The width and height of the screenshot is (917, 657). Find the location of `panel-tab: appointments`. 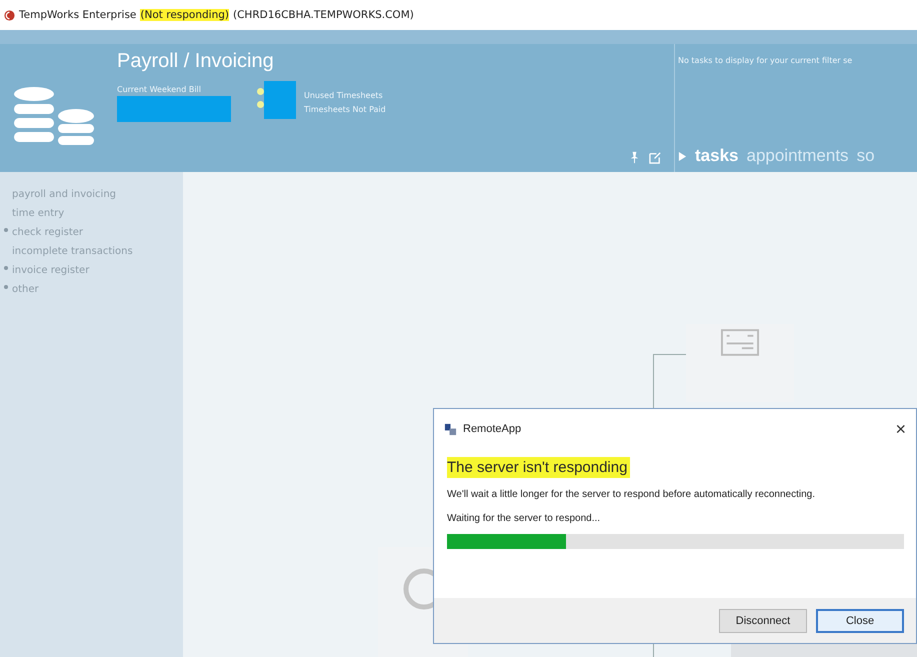

panel-tab: appointments is located at coordinates (797, 156).